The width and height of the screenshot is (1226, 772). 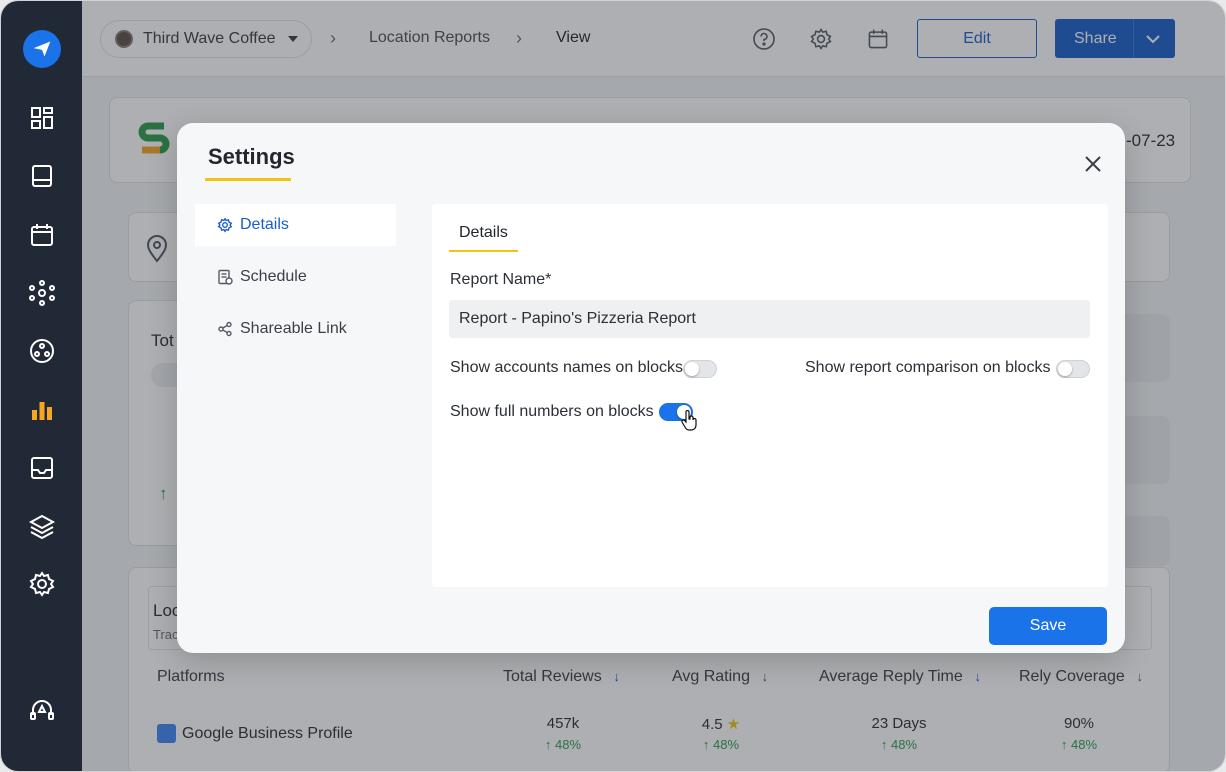 I want to click on nav-item-label: Shareable Link, so click(x=293, y=328).